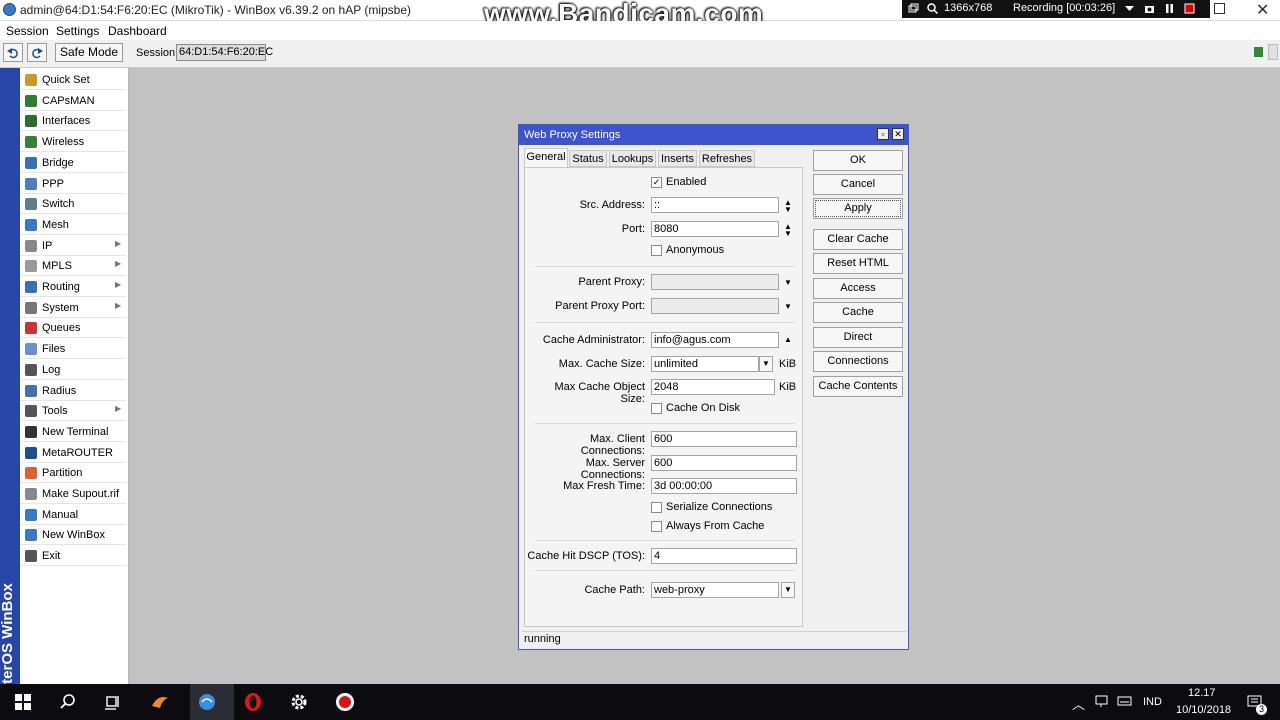 This screenshot has height=720, width=1280. What do you see at coordinates (1203, 710) in the screenshot?
I see `clock-date: 10/10/2018` at bounding box center [1203, 710].